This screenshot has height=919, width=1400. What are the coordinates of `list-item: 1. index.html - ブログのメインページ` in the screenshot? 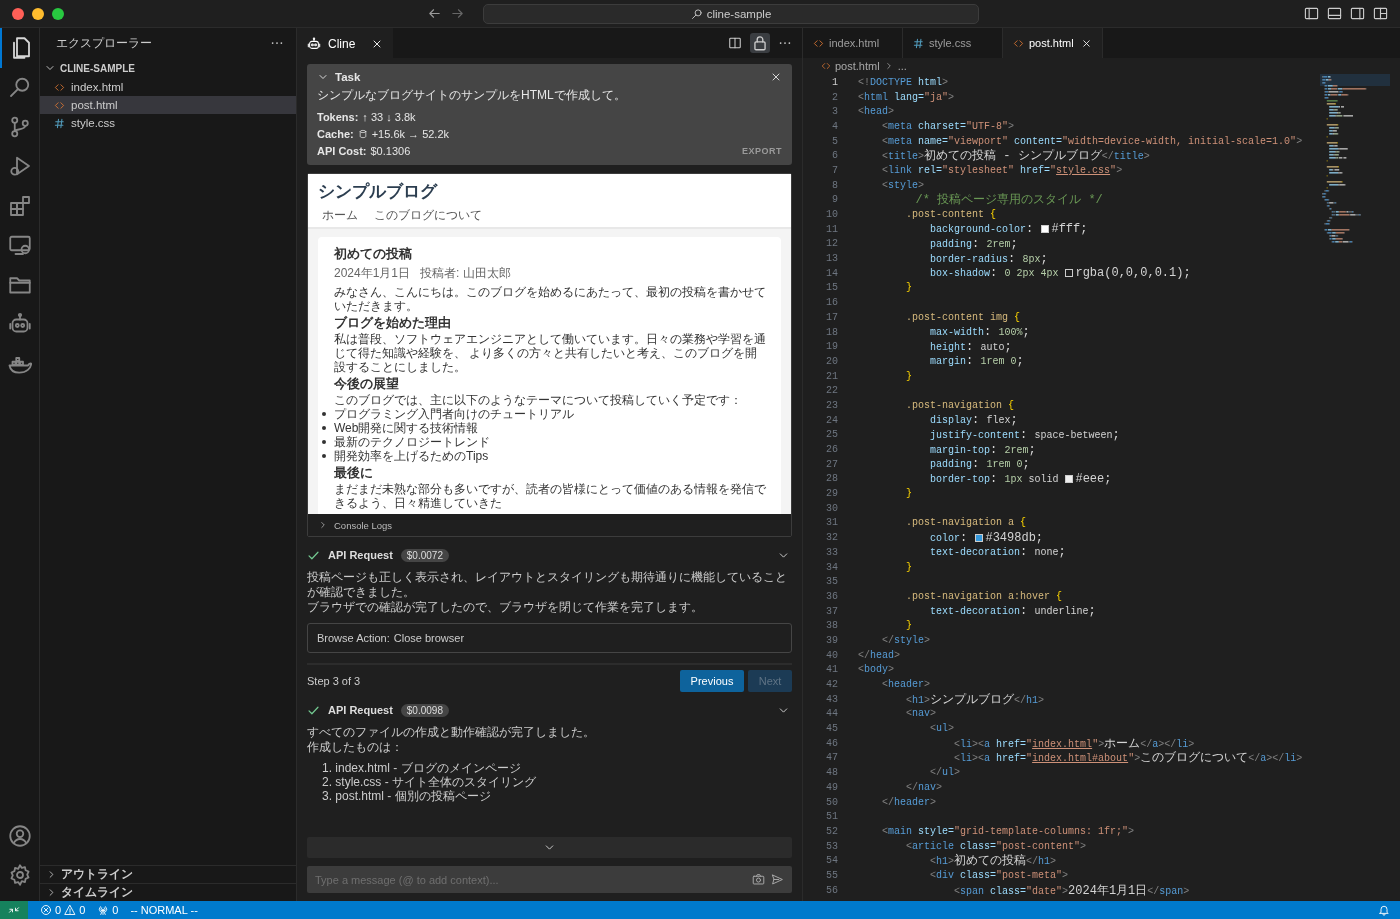 It's located at (422, 768).